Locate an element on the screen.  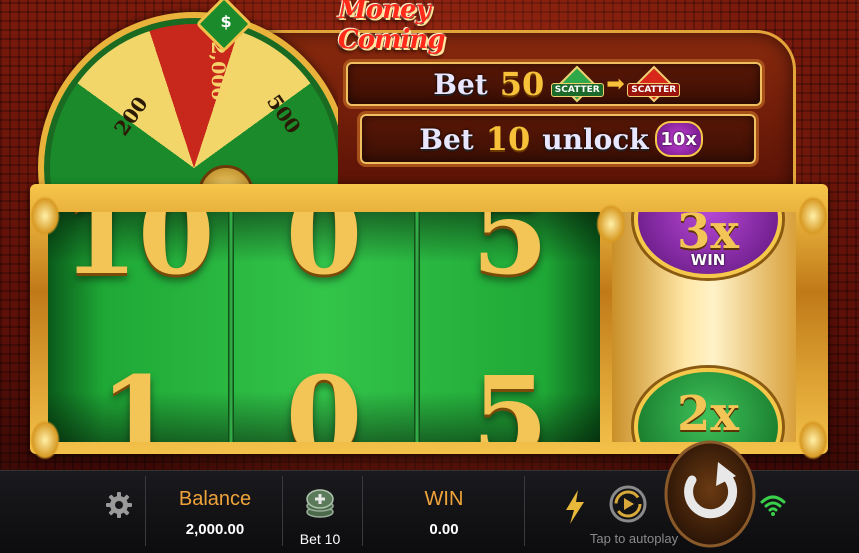
arrow-right-icon: ➡ is located at coordinates (615, 84).